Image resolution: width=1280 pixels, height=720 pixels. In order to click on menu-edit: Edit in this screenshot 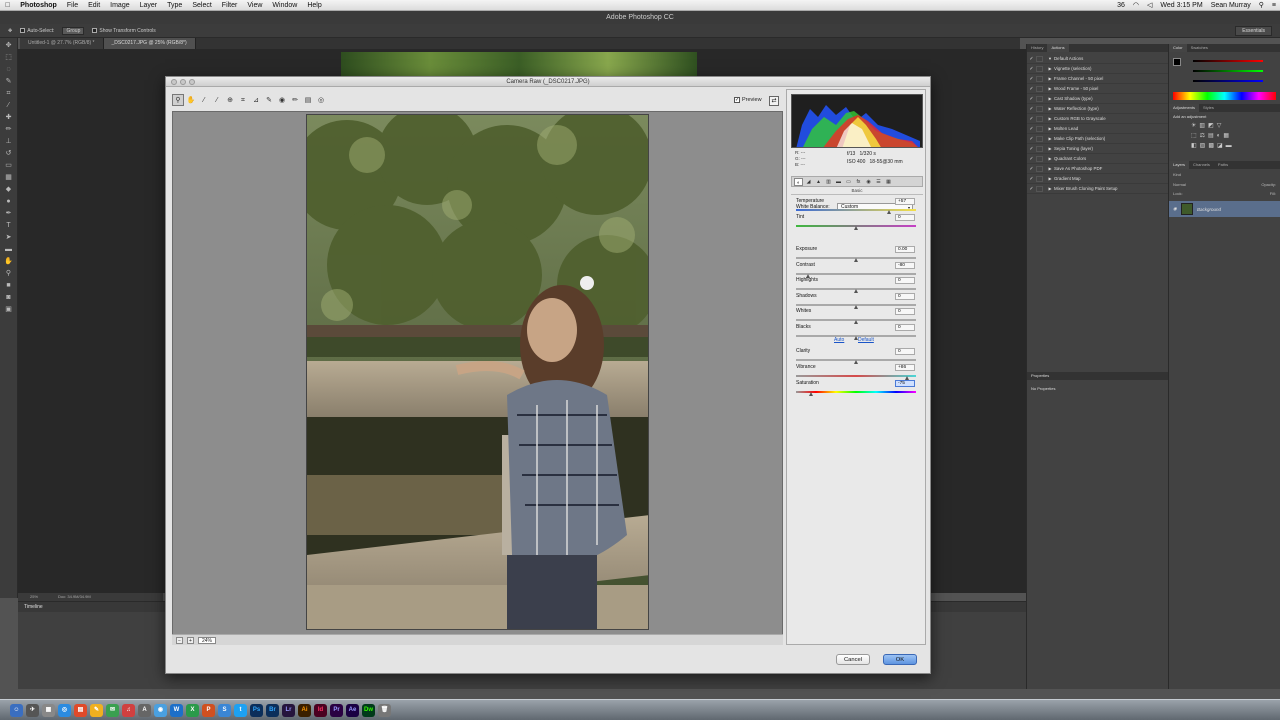, I will do `click(94, 5)`.